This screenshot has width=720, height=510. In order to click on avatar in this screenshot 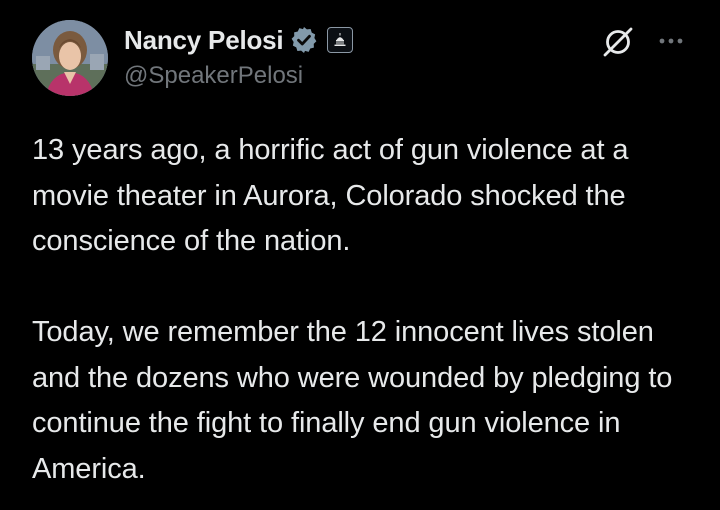, I will do `click(70, 58)`.